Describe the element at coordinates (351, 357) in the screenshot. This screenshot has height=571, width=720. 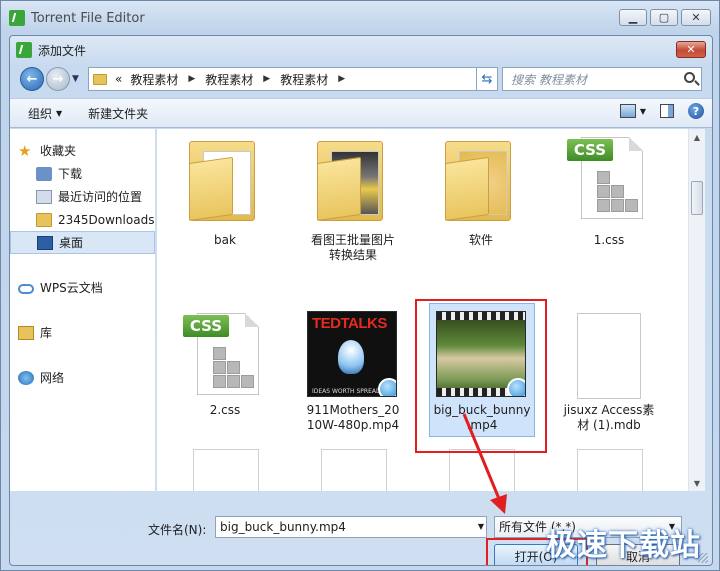
I see `lightbulb-icon` at that location.